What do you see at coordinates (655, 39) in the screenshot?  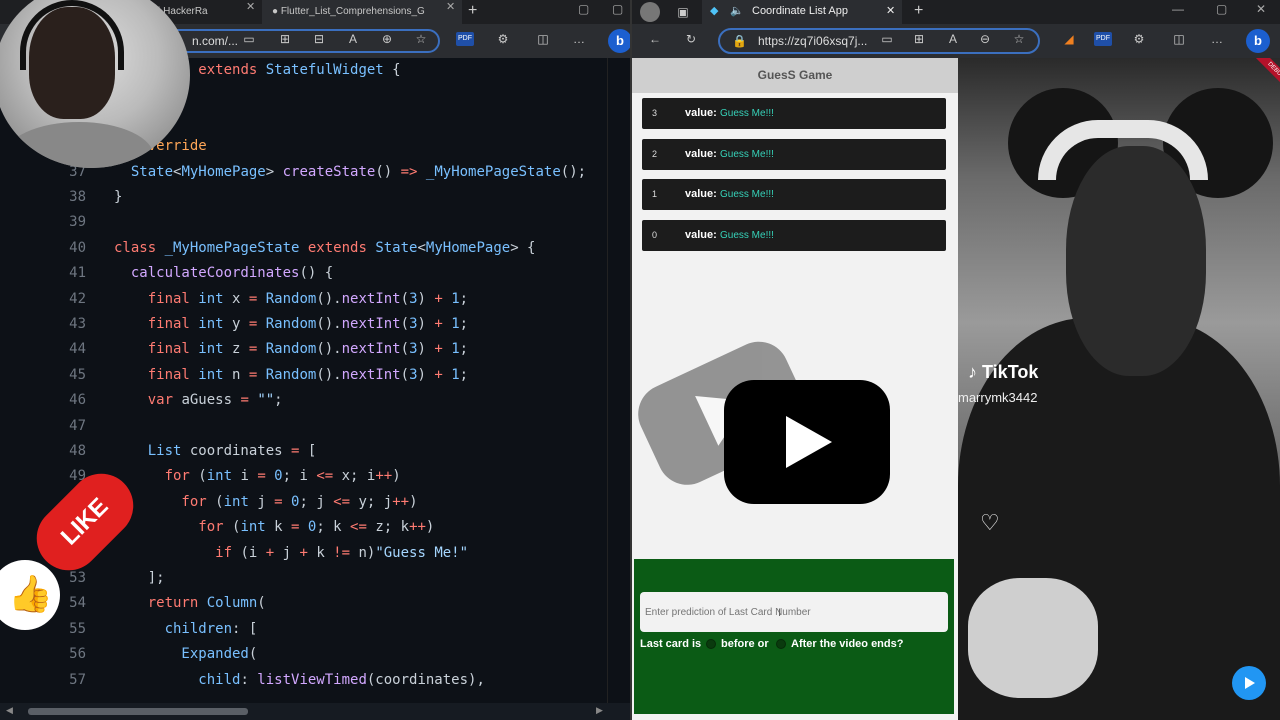 I see `back-icon: ←` at bounding box center [655, 39].